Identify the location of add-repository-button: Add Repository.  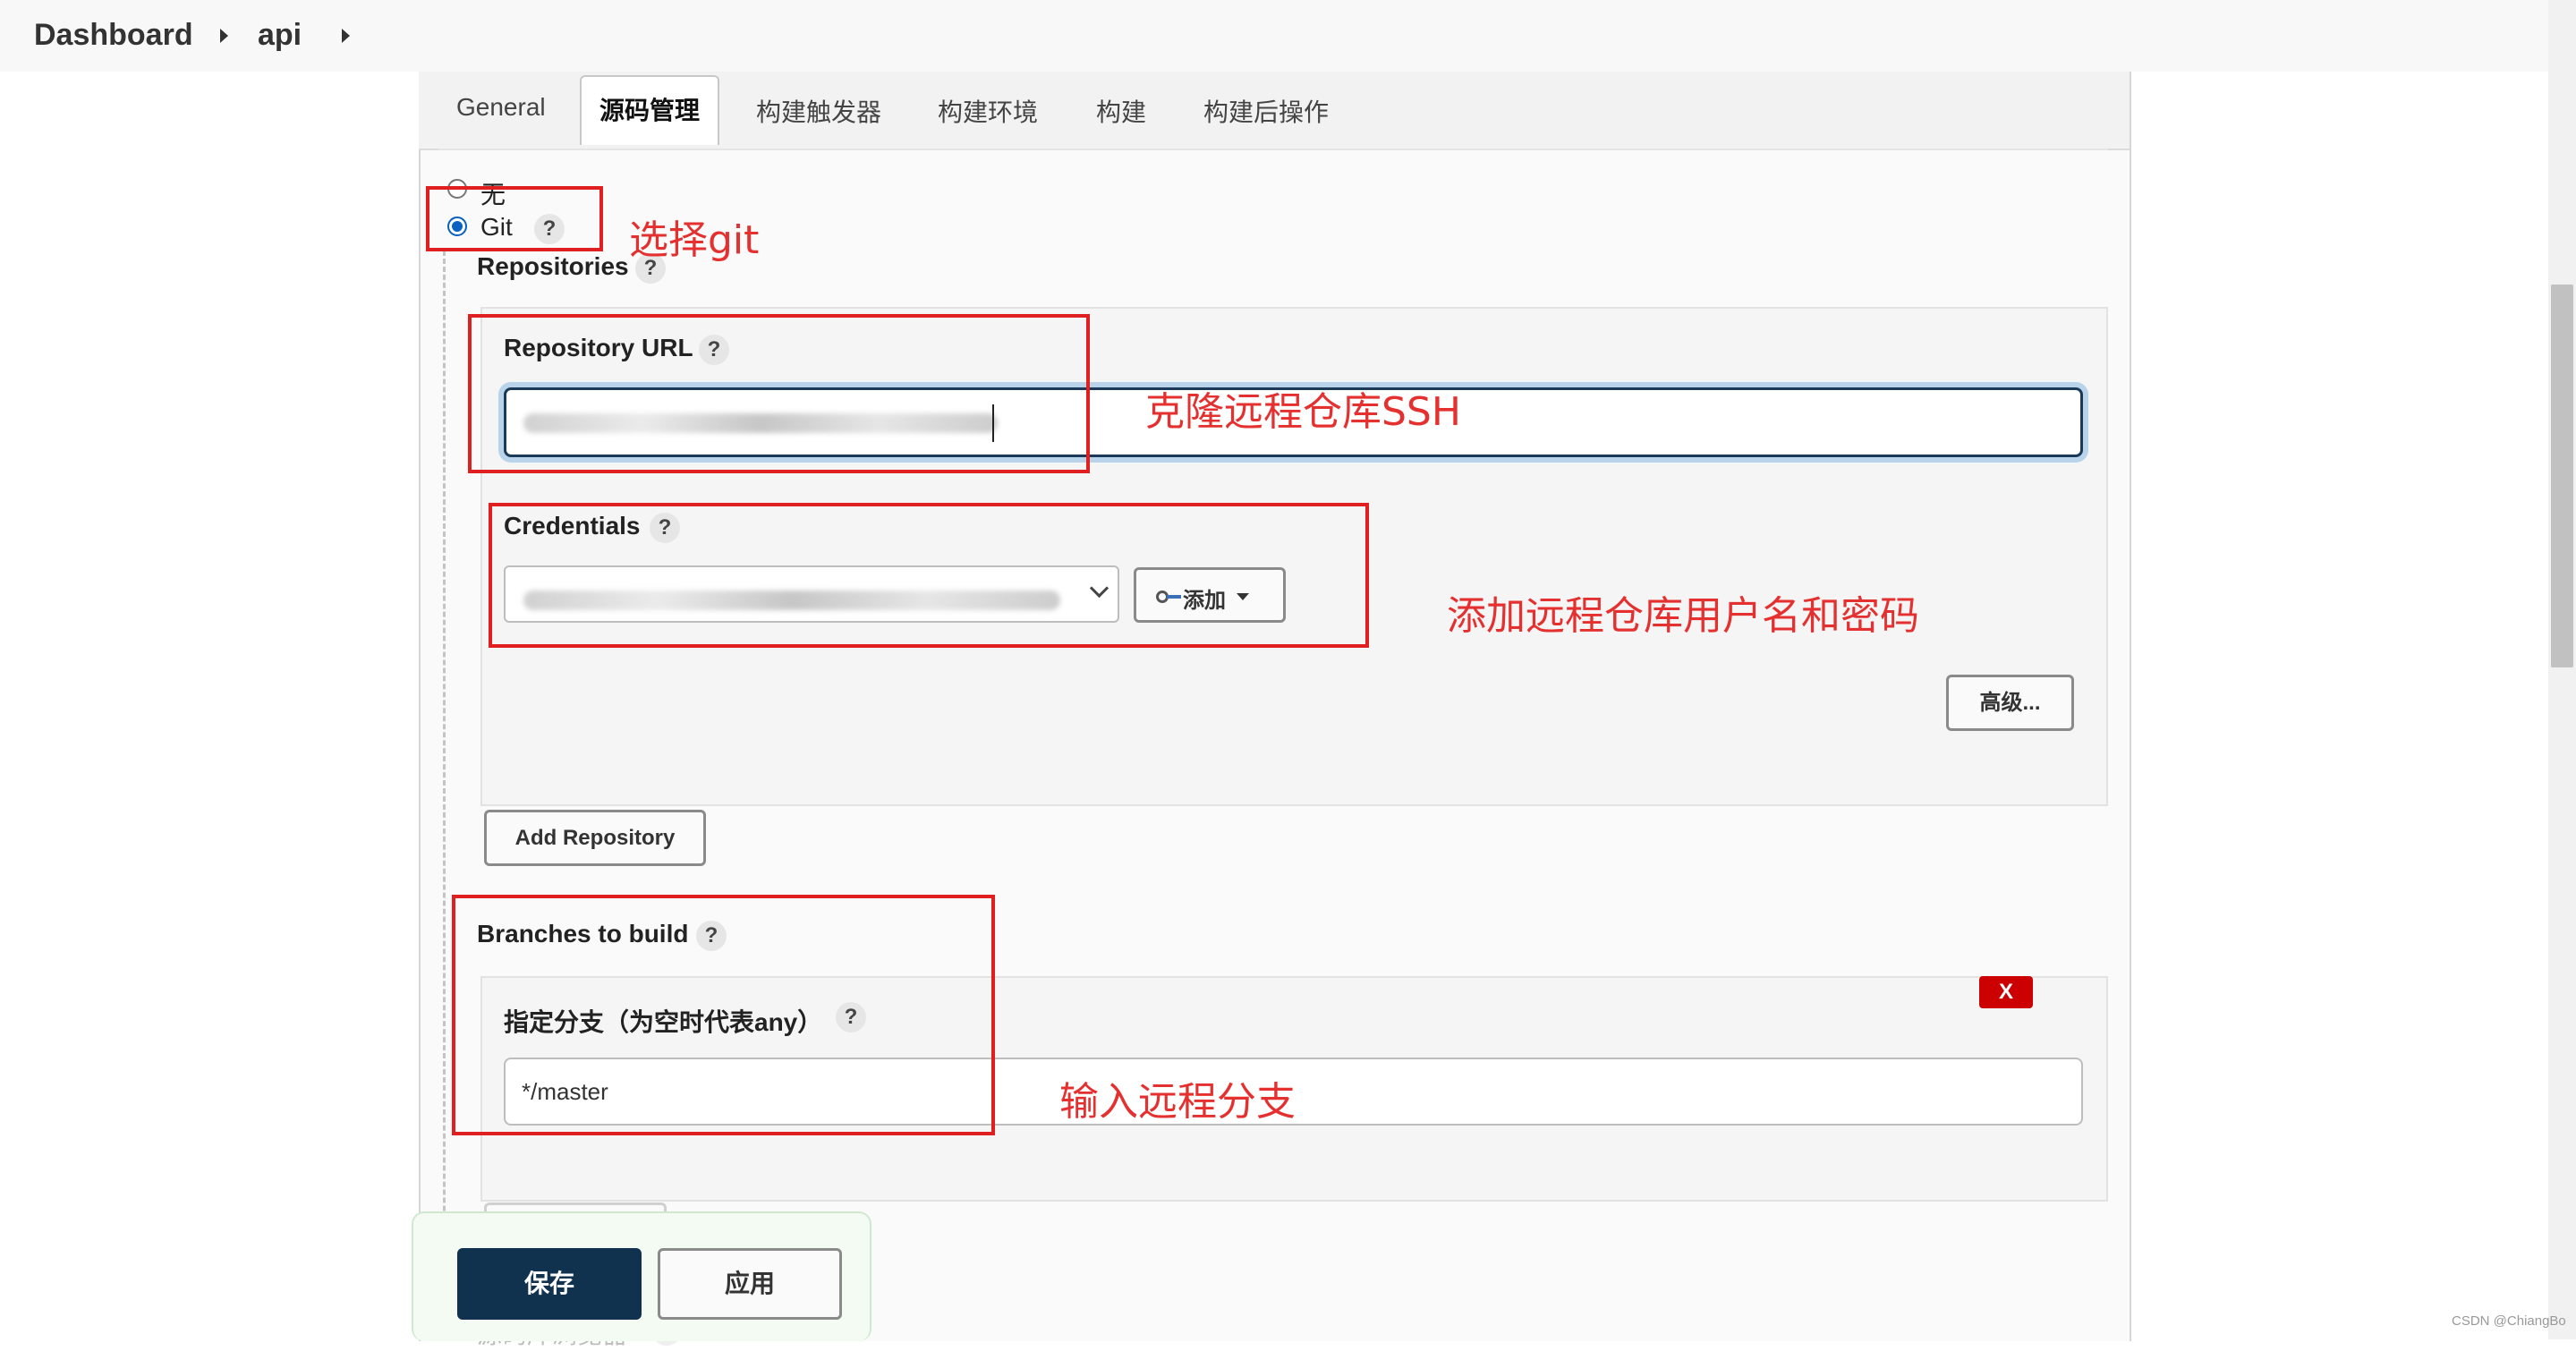
(595, 838).